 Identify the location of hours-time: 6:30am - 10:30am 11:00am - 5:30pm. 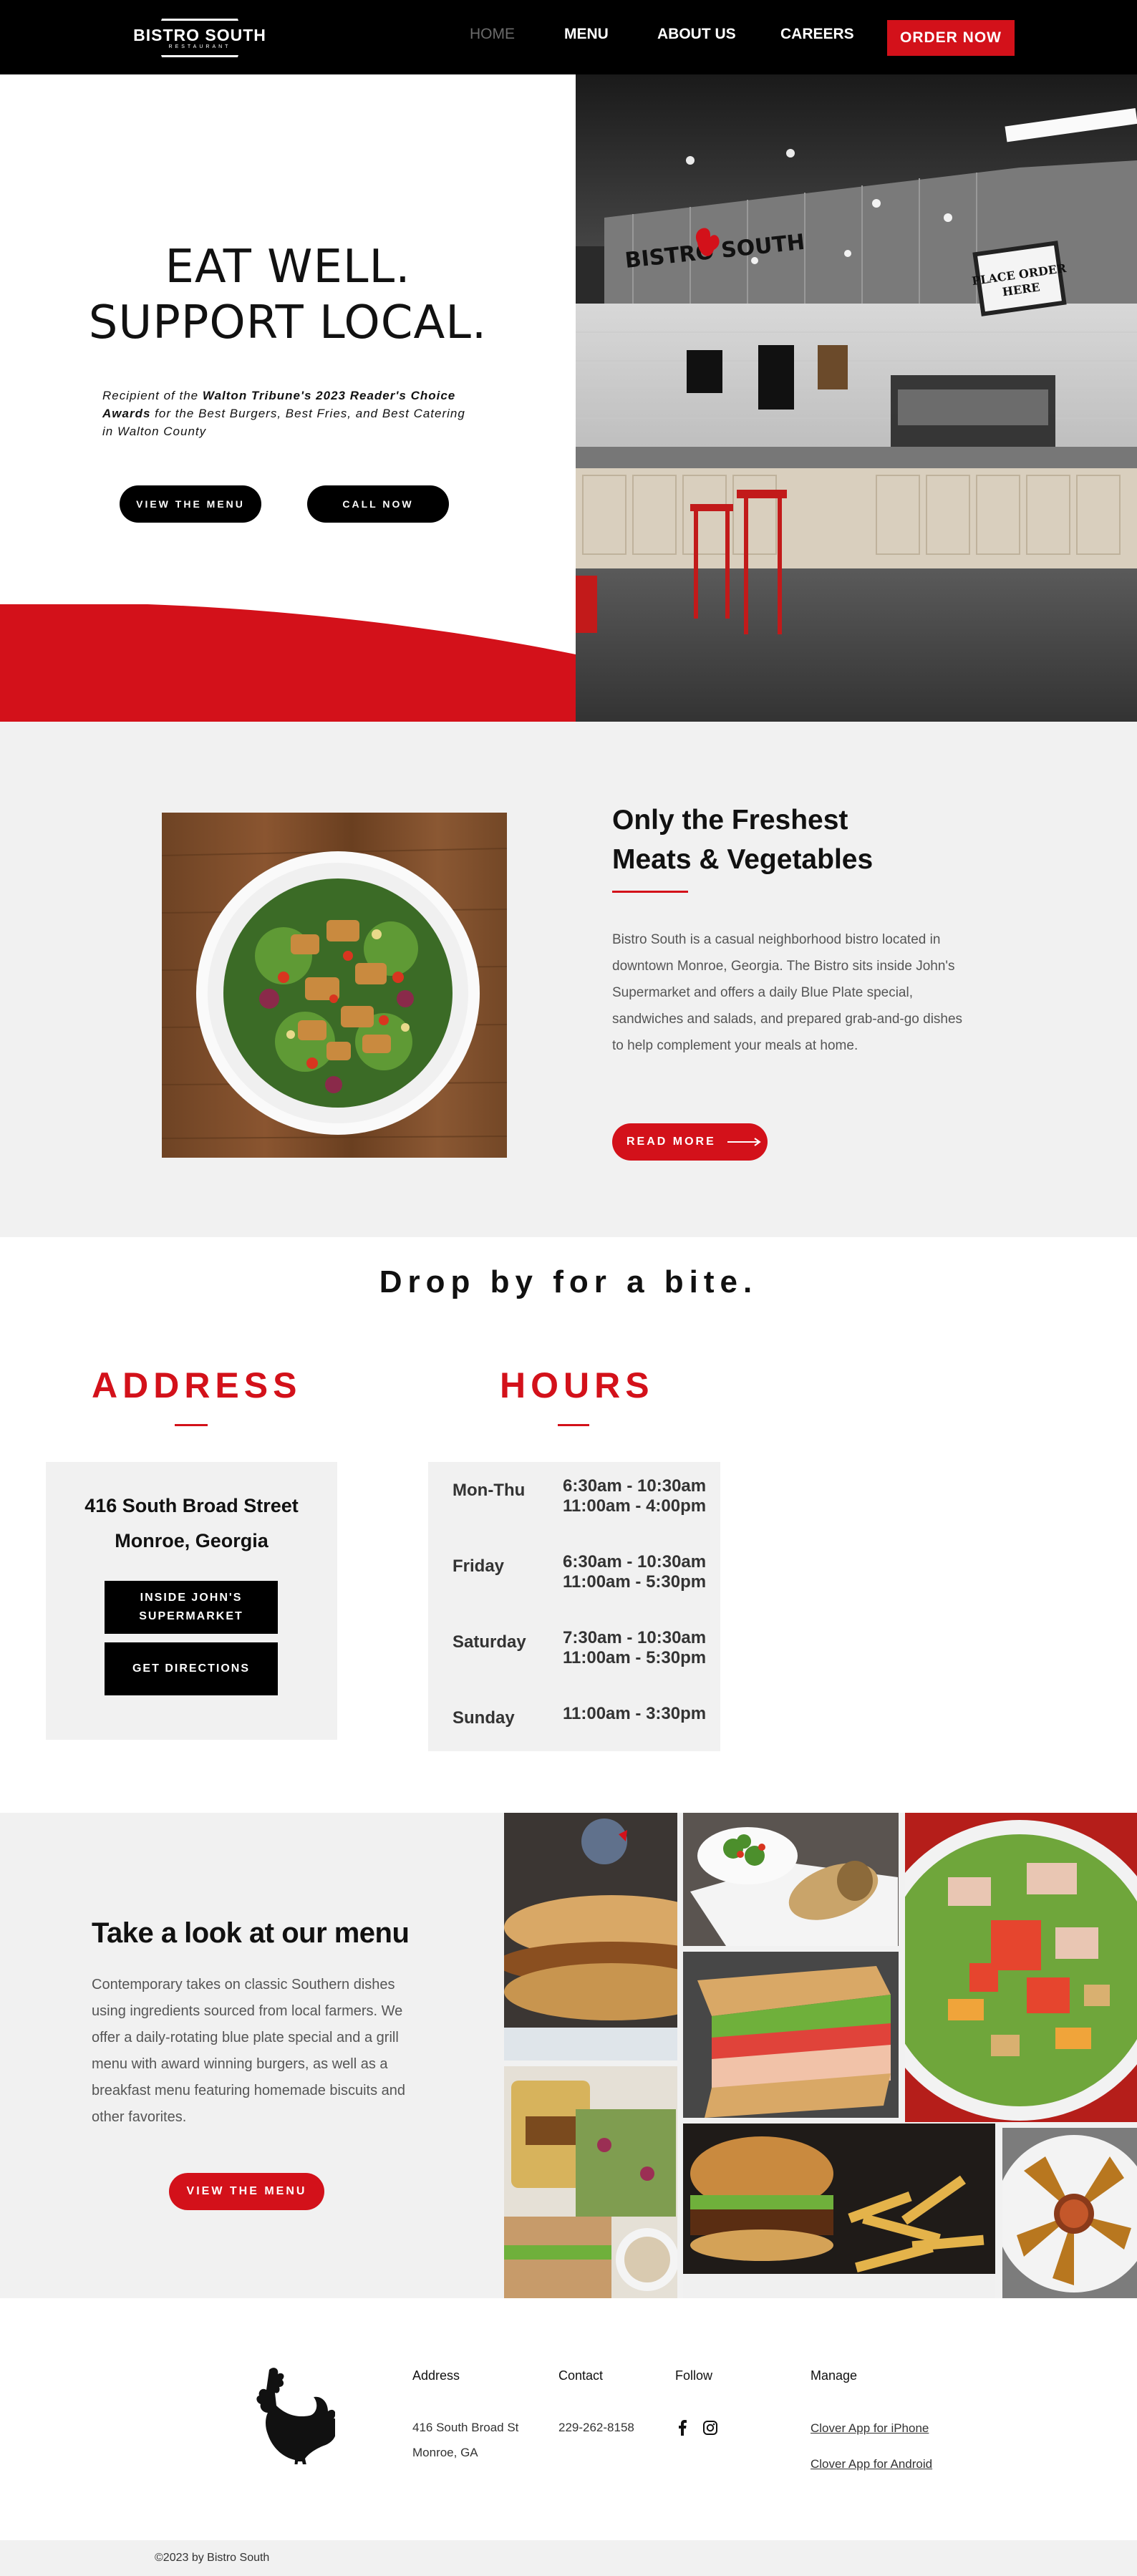
(634, 1572).